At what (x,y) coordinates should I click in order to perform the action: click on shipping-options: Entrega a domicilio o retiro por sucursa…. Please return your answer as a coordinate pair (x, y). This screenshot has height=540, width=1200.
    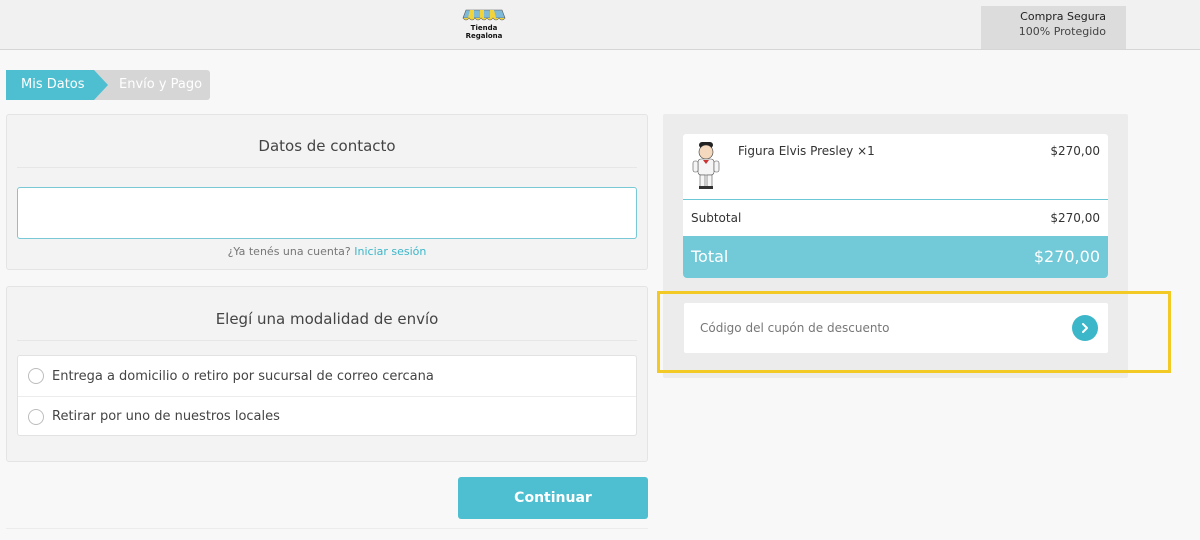
    Looking at the image, I should click on (327, 395).